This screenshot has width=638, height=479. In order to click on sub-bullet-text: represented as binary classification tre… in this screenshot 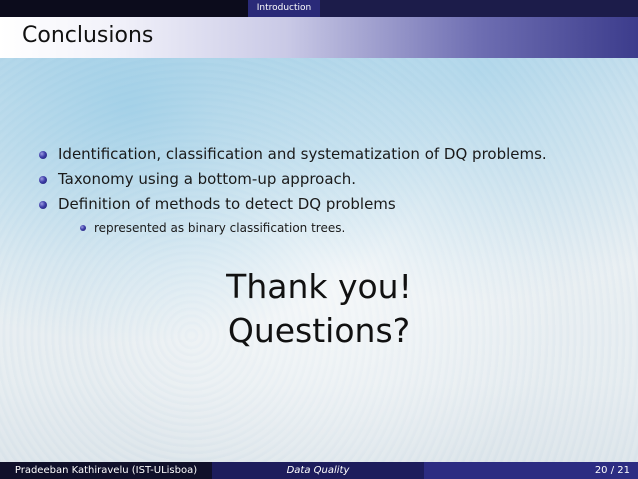, I will do `click(220, 228)`.